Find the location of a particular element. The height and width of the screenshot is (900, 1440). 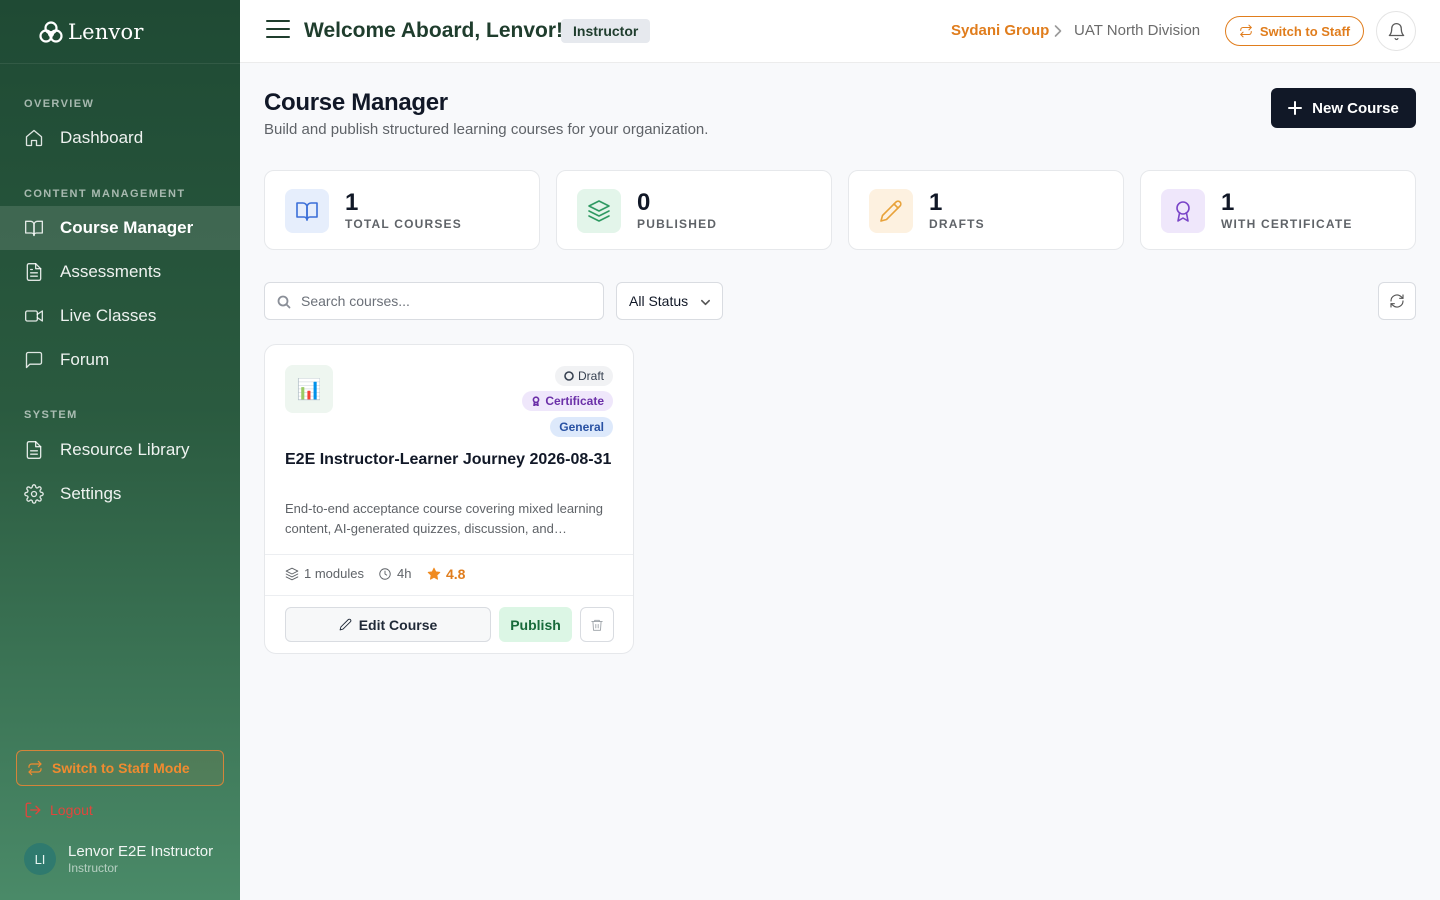

notifications-button is located at coordinates (1396, 31).